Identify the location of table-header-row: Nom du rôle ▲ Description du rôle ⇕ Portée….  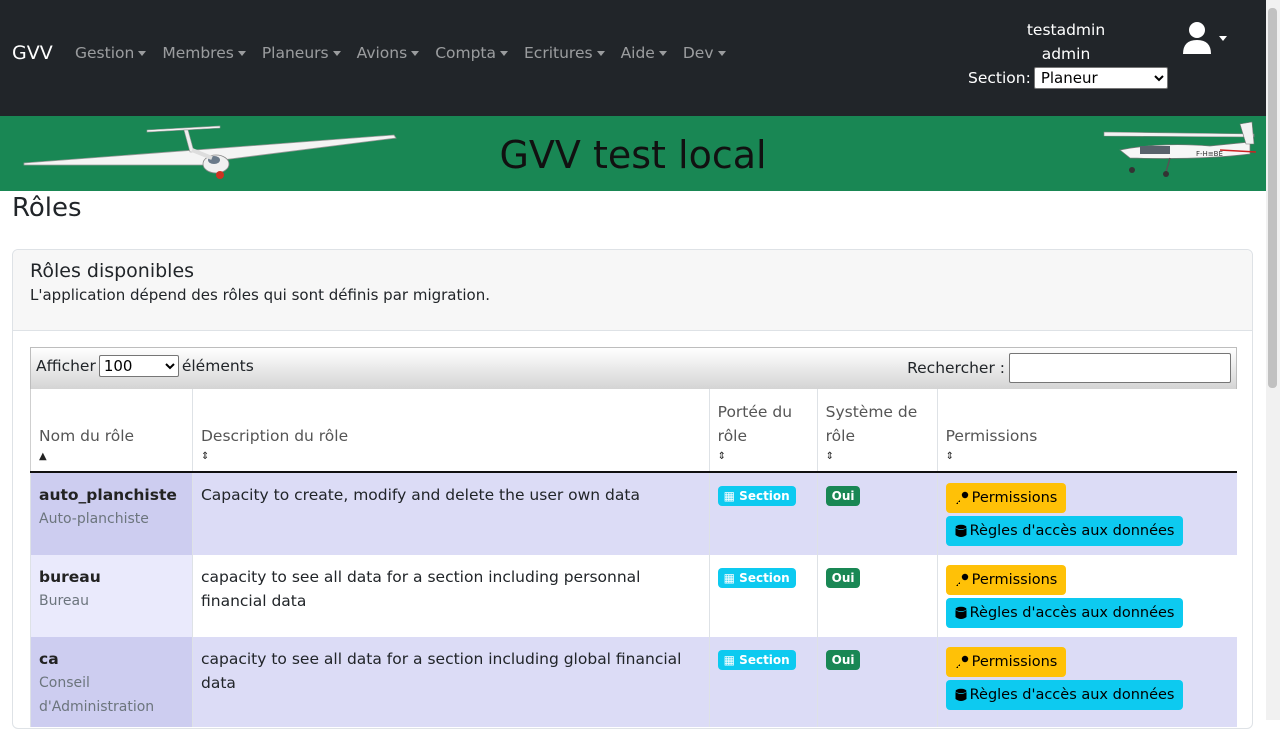
(633, 431).